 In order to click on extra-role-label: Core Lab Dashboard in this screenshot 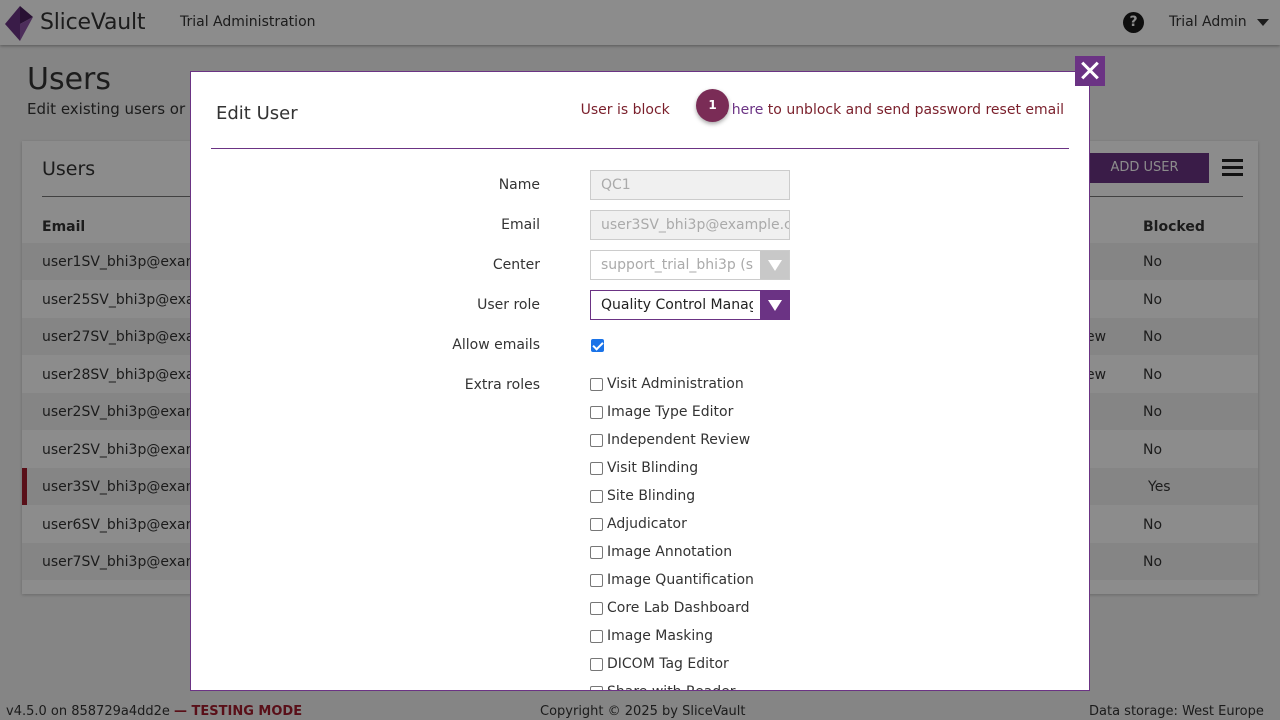, I will do `click(678, 608)`.